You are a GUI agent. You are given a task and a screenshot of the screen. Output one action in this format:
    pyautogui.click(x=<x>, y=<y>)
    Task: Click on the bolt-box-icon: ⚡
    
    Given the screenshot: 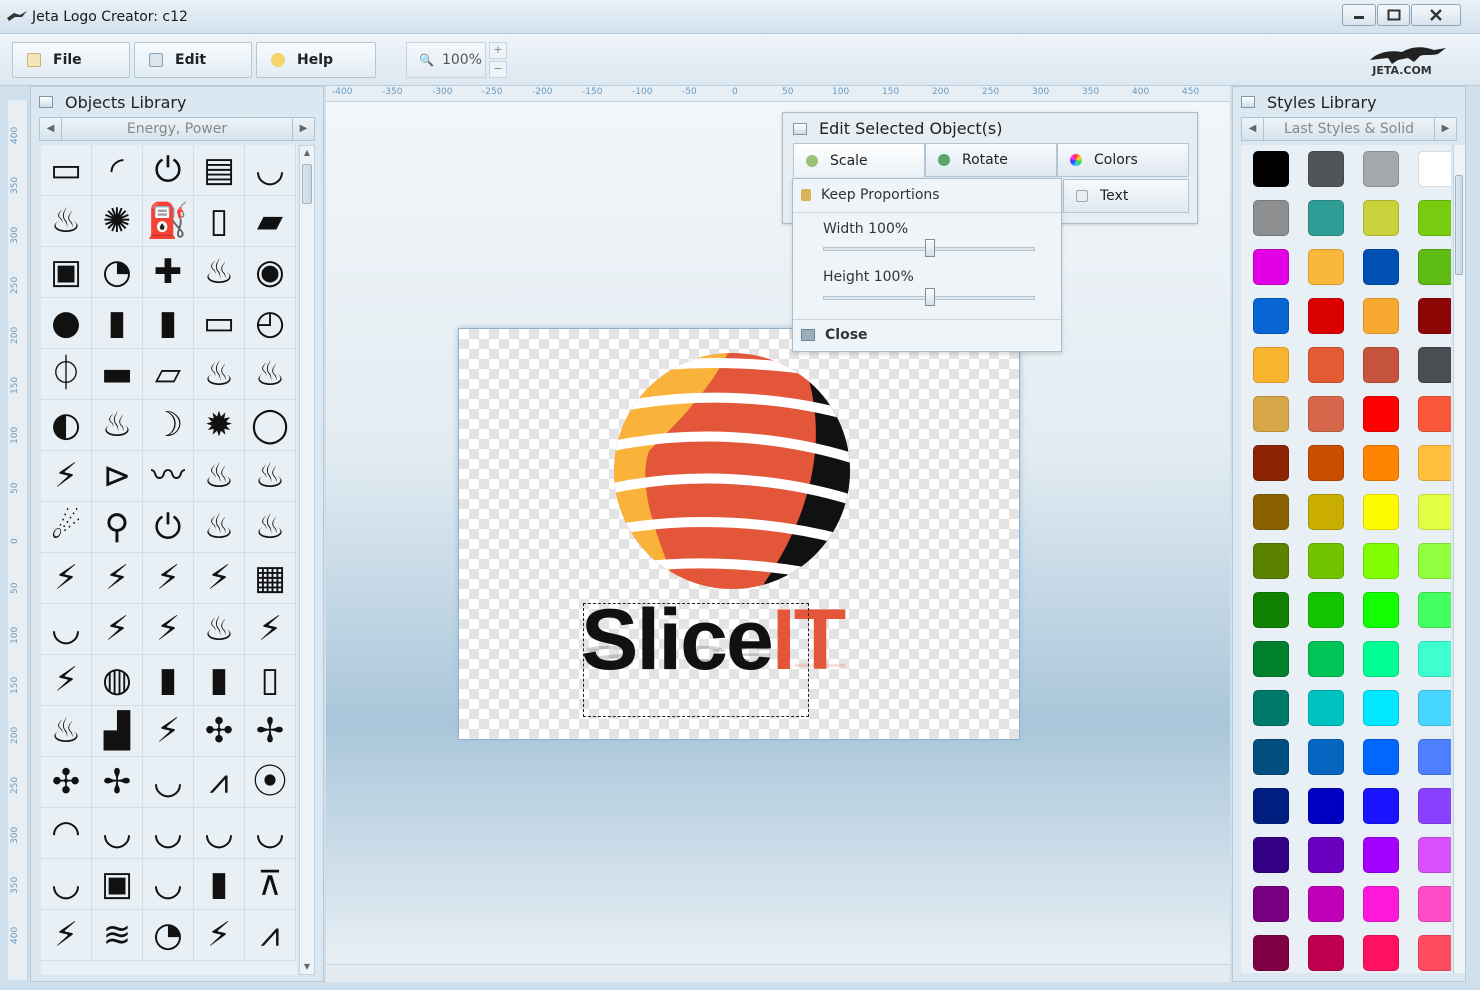 What is the action you would take?
    pyautogui.click(x=219, y=578)
    